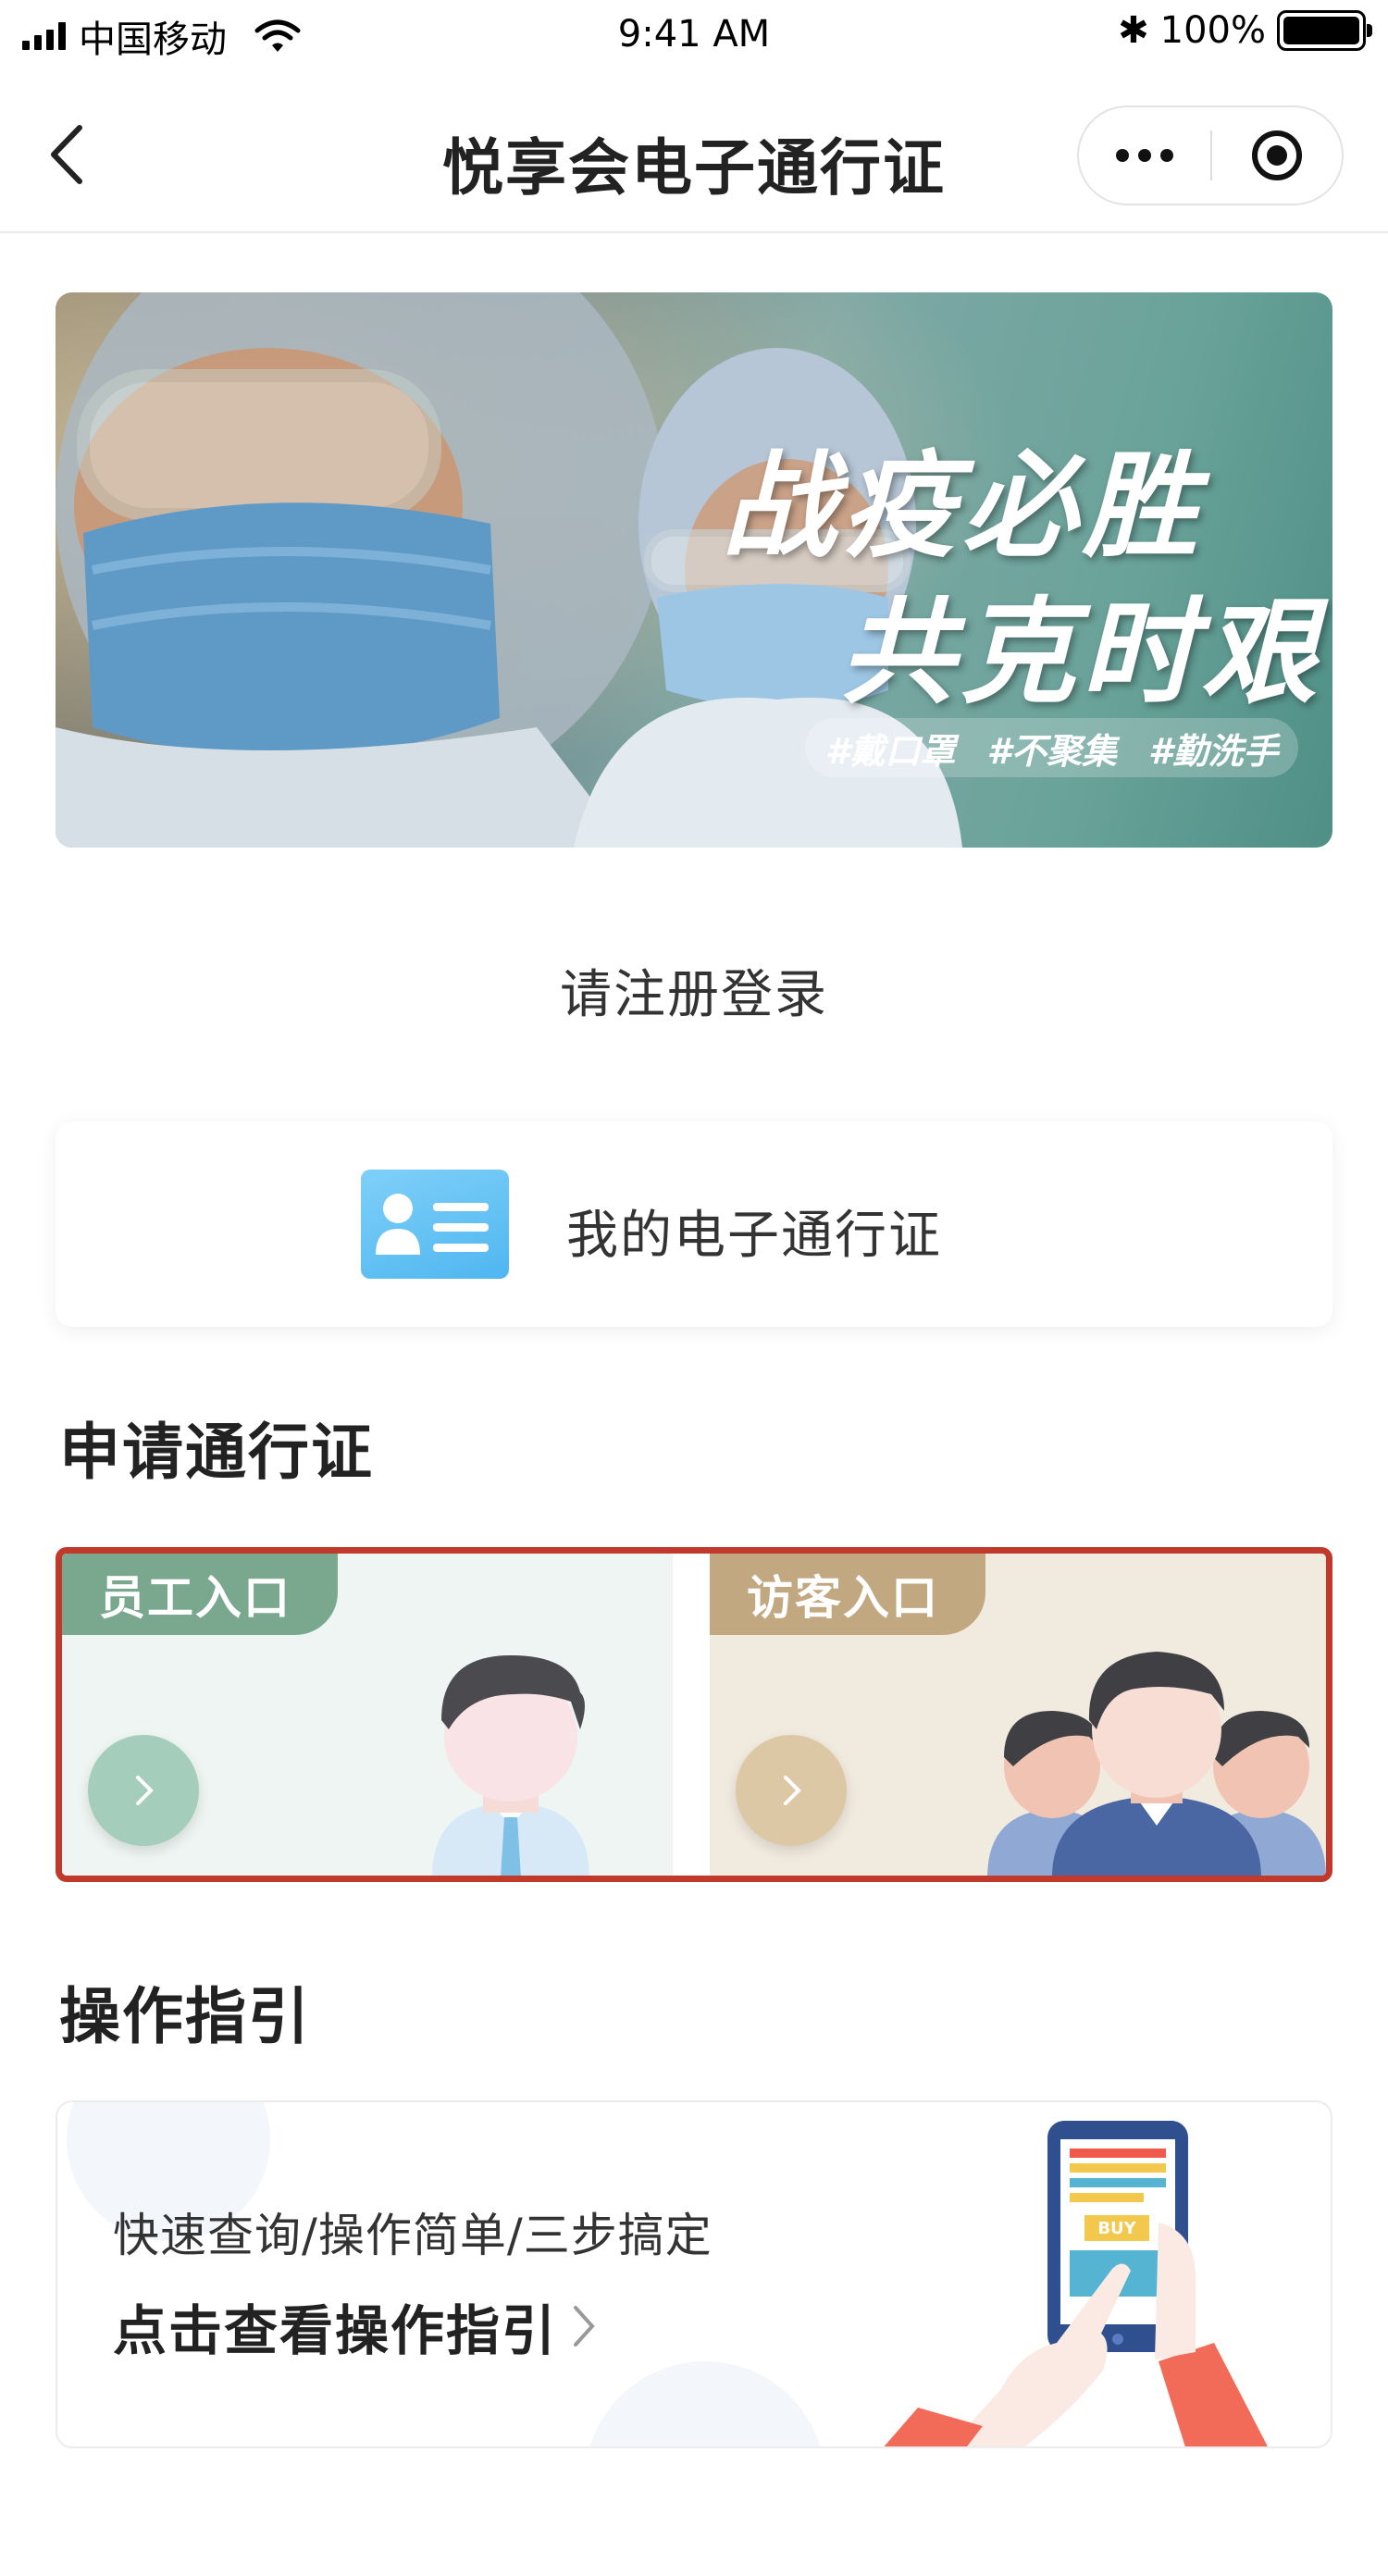 Image resolution: width=1388 pixels, height=2576 pixels. Describe the element at coordinates (1157, 1764) in the screenshot. I see `visitors-group-icon` at that location.